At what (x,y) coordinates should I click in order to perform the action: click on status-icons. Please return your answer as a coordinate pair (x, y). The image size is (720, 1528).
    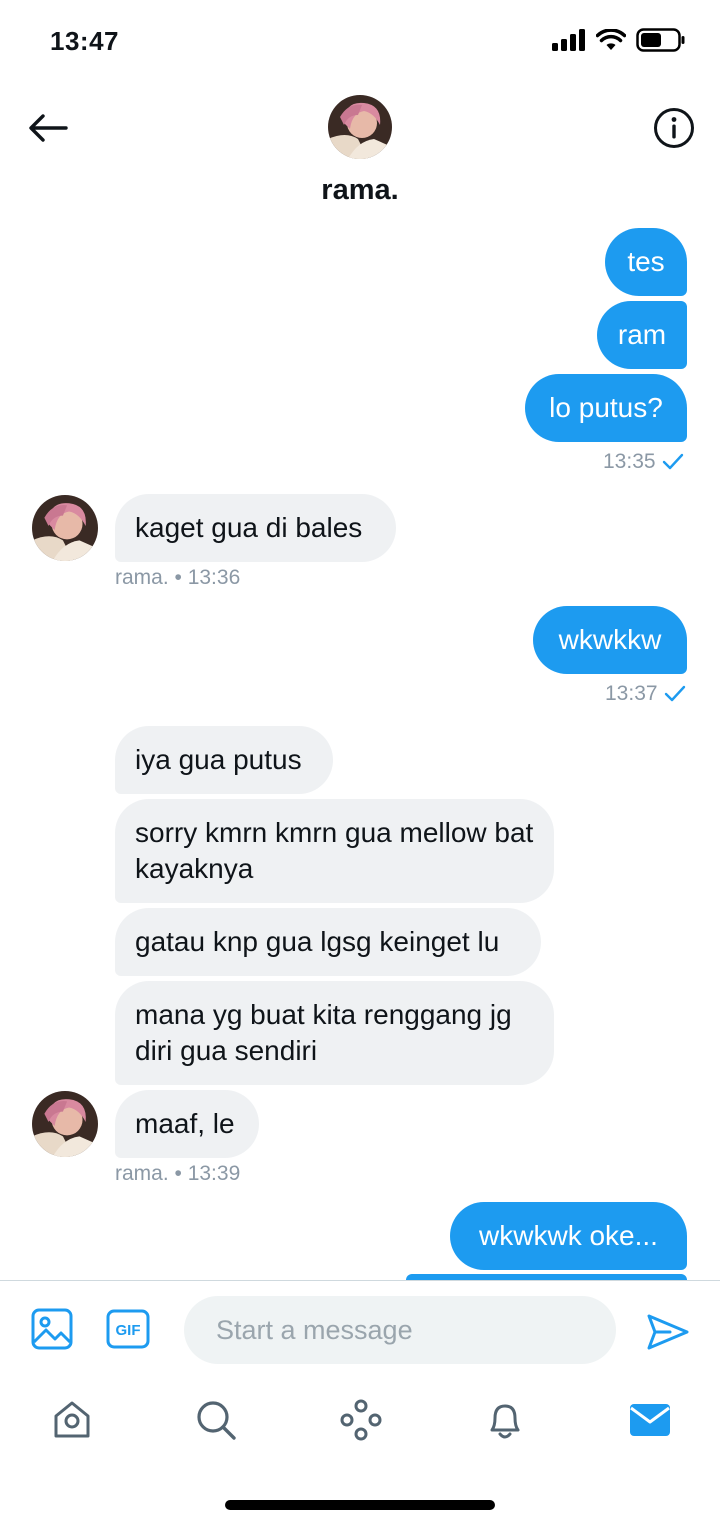
    Looking at the image, I should click on (619, 42).